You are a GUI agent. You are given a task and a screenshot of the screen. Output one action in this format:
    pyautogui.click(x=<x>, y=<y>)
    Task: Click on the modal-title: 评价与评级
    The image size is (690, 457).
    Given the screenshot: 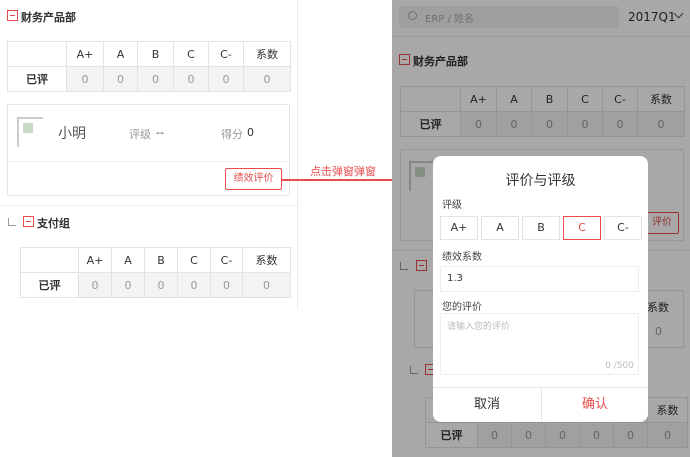 What is the action you would take?
    pyautogui.click(x=540, y=181)
    